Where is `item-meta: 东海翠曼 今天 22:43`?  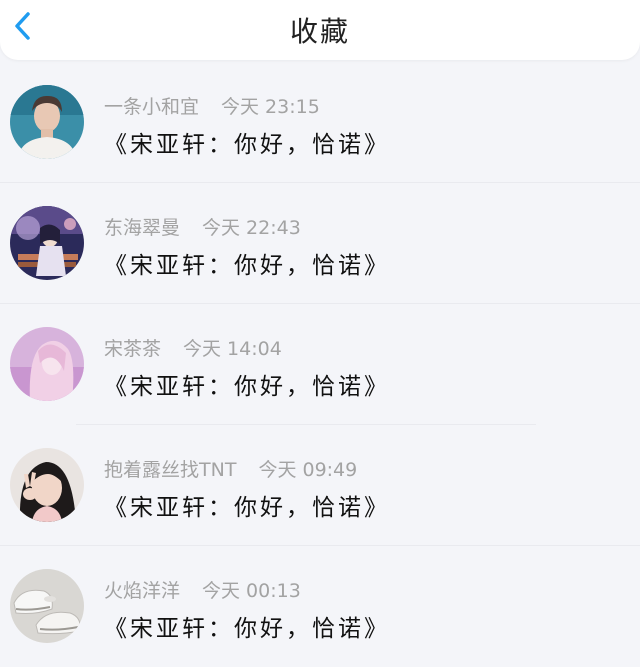 item-meta: 东海翠曼 今天 22:43 is located at coordinates (202, 226).